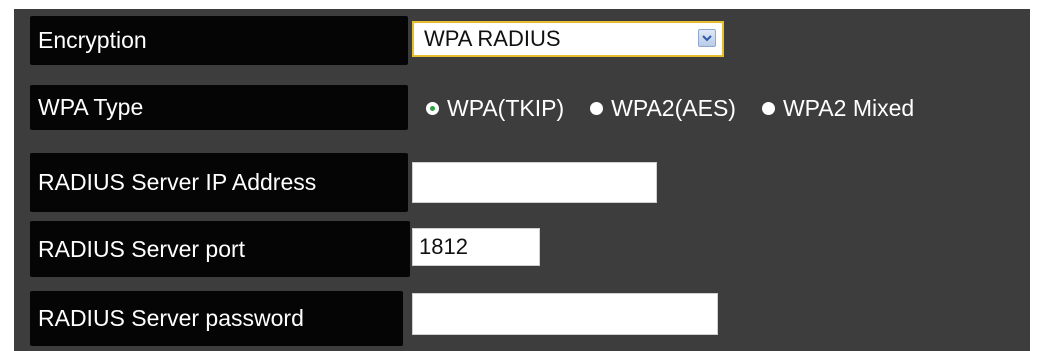 This screenshot has height=351, width=1044. What do you see at coordinates (568, 39) in the screenshot?
I see `encryption-select: WPA RADIUS` at bounding box center [568, 39].